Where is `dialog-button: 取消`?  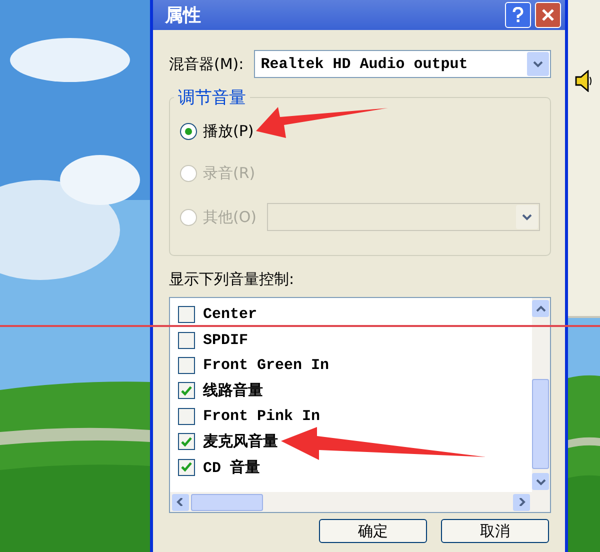
dialog-button: 取消 is located at coordinates (495, 531).